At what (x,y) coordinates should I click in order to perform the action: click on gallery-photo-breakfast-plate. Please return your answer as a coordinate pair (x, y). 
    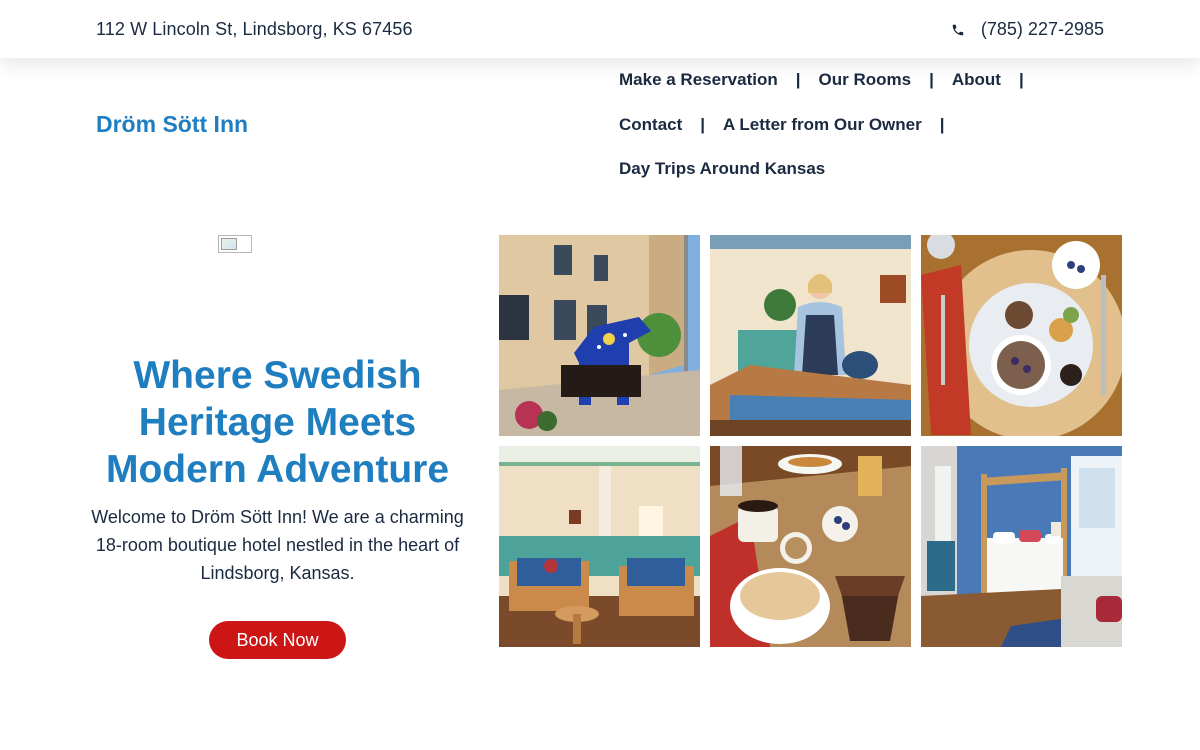
    Looking at the image, I should click on (1021, 335).